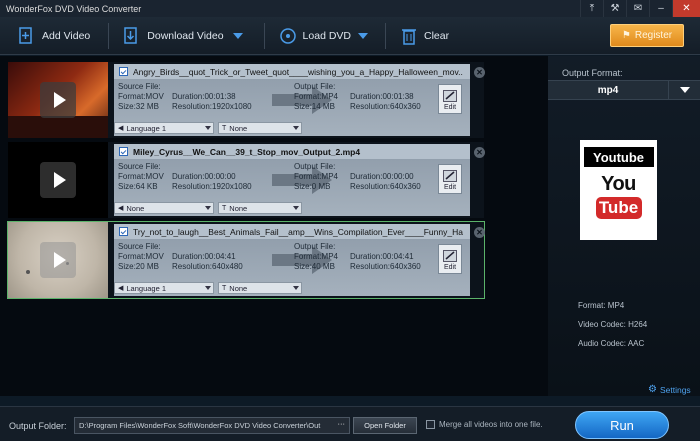  Describe the element at coordinates (591, 8) in the screenshot. I see `upload-icon: ⤒` at that location.